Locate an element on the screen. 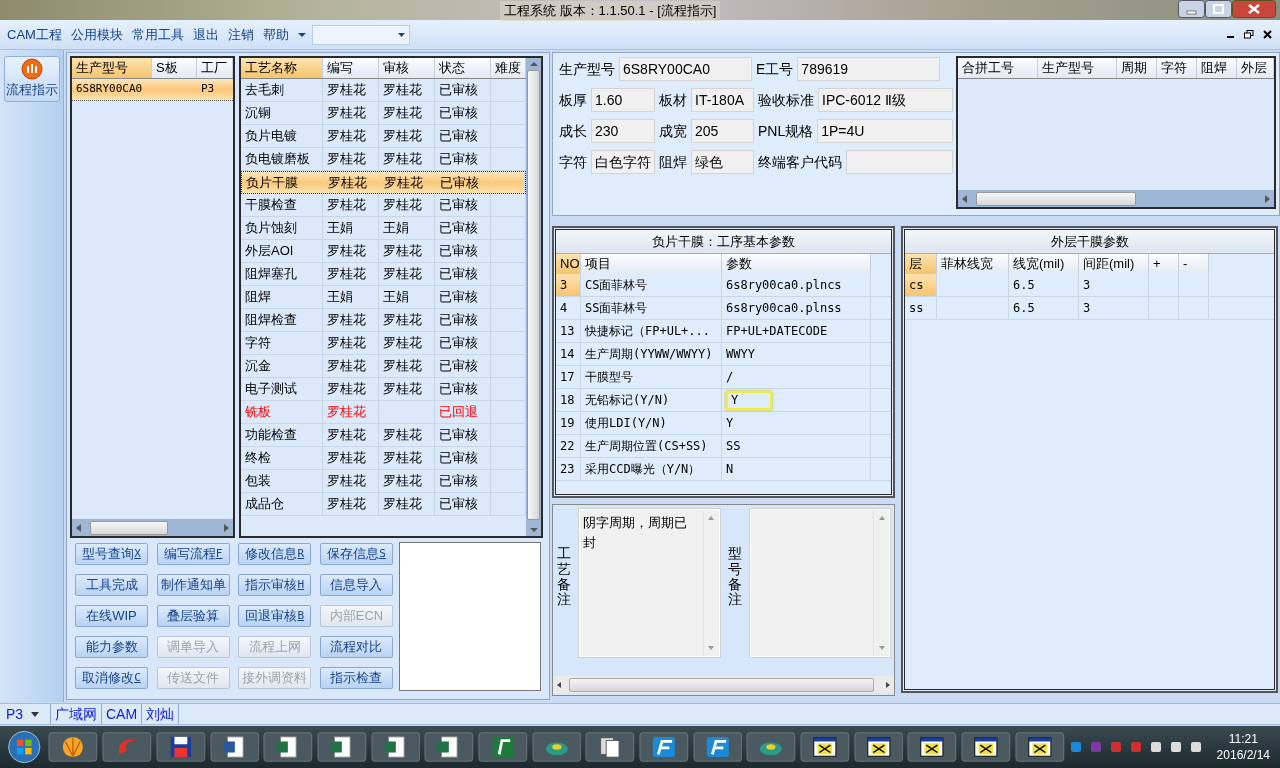  table-row: 去毛刺 罗桂花 罗桂花 已审核 is located at coordinates (383, 90).